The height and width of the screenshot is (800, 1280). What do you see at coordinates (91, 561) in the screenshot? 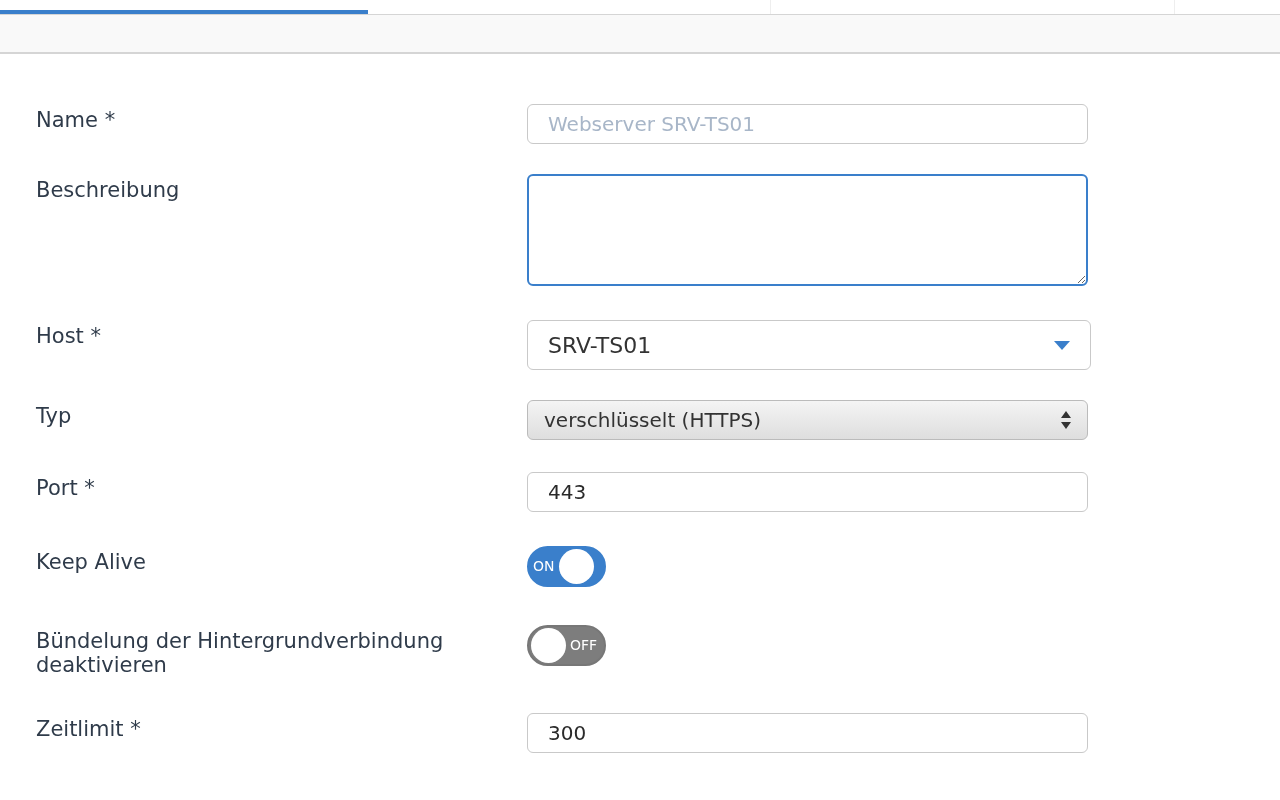
I see `field-label: Keep Alive` at bounding box center [91, 561].